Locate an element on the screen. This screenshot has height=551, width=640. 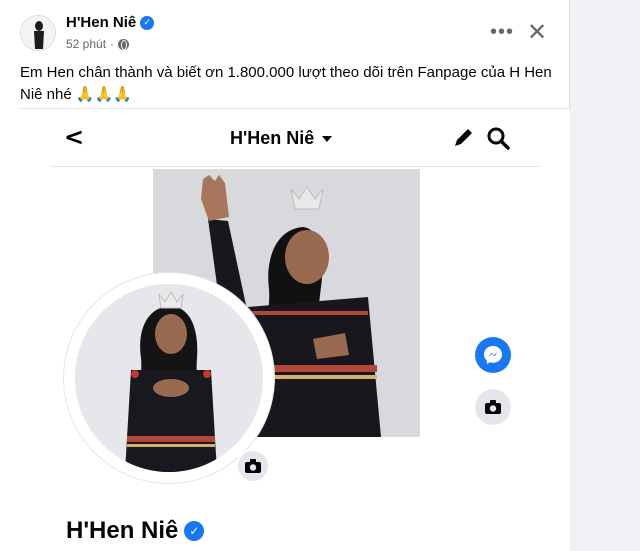
caret-down-icon is located at coordinates (327, 138).